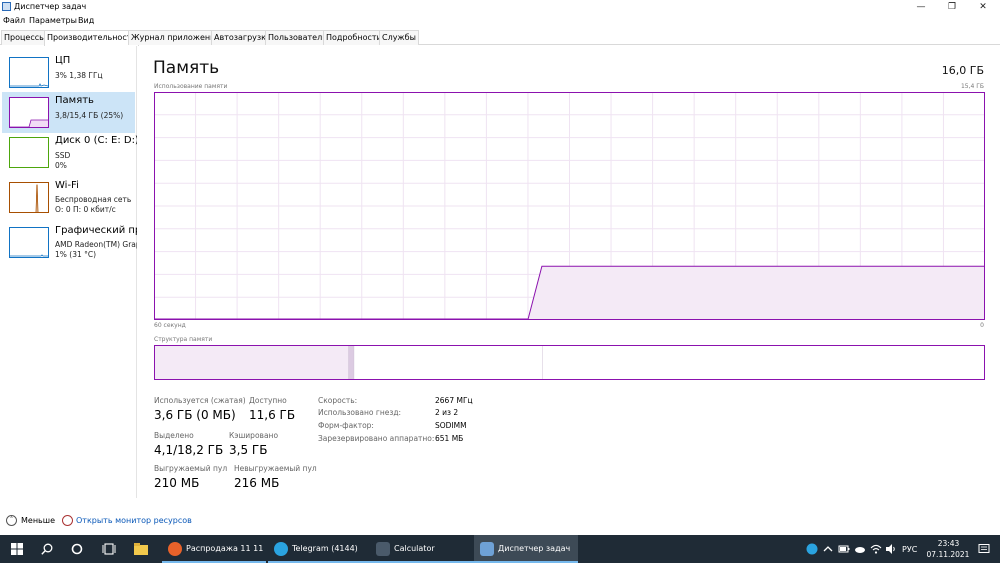 This screenshot has width=1000, height=563. I want to click on task-view-icon, so click(109, 549).